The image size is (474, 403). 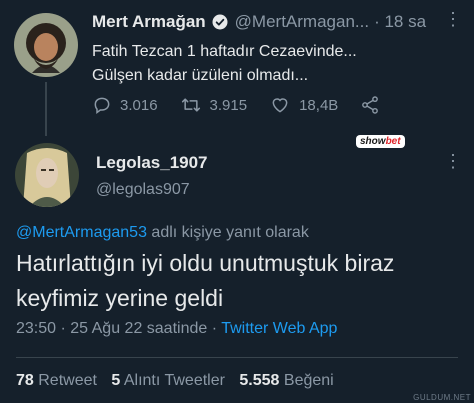 I want to click on divider, so click(x=237, y=357).